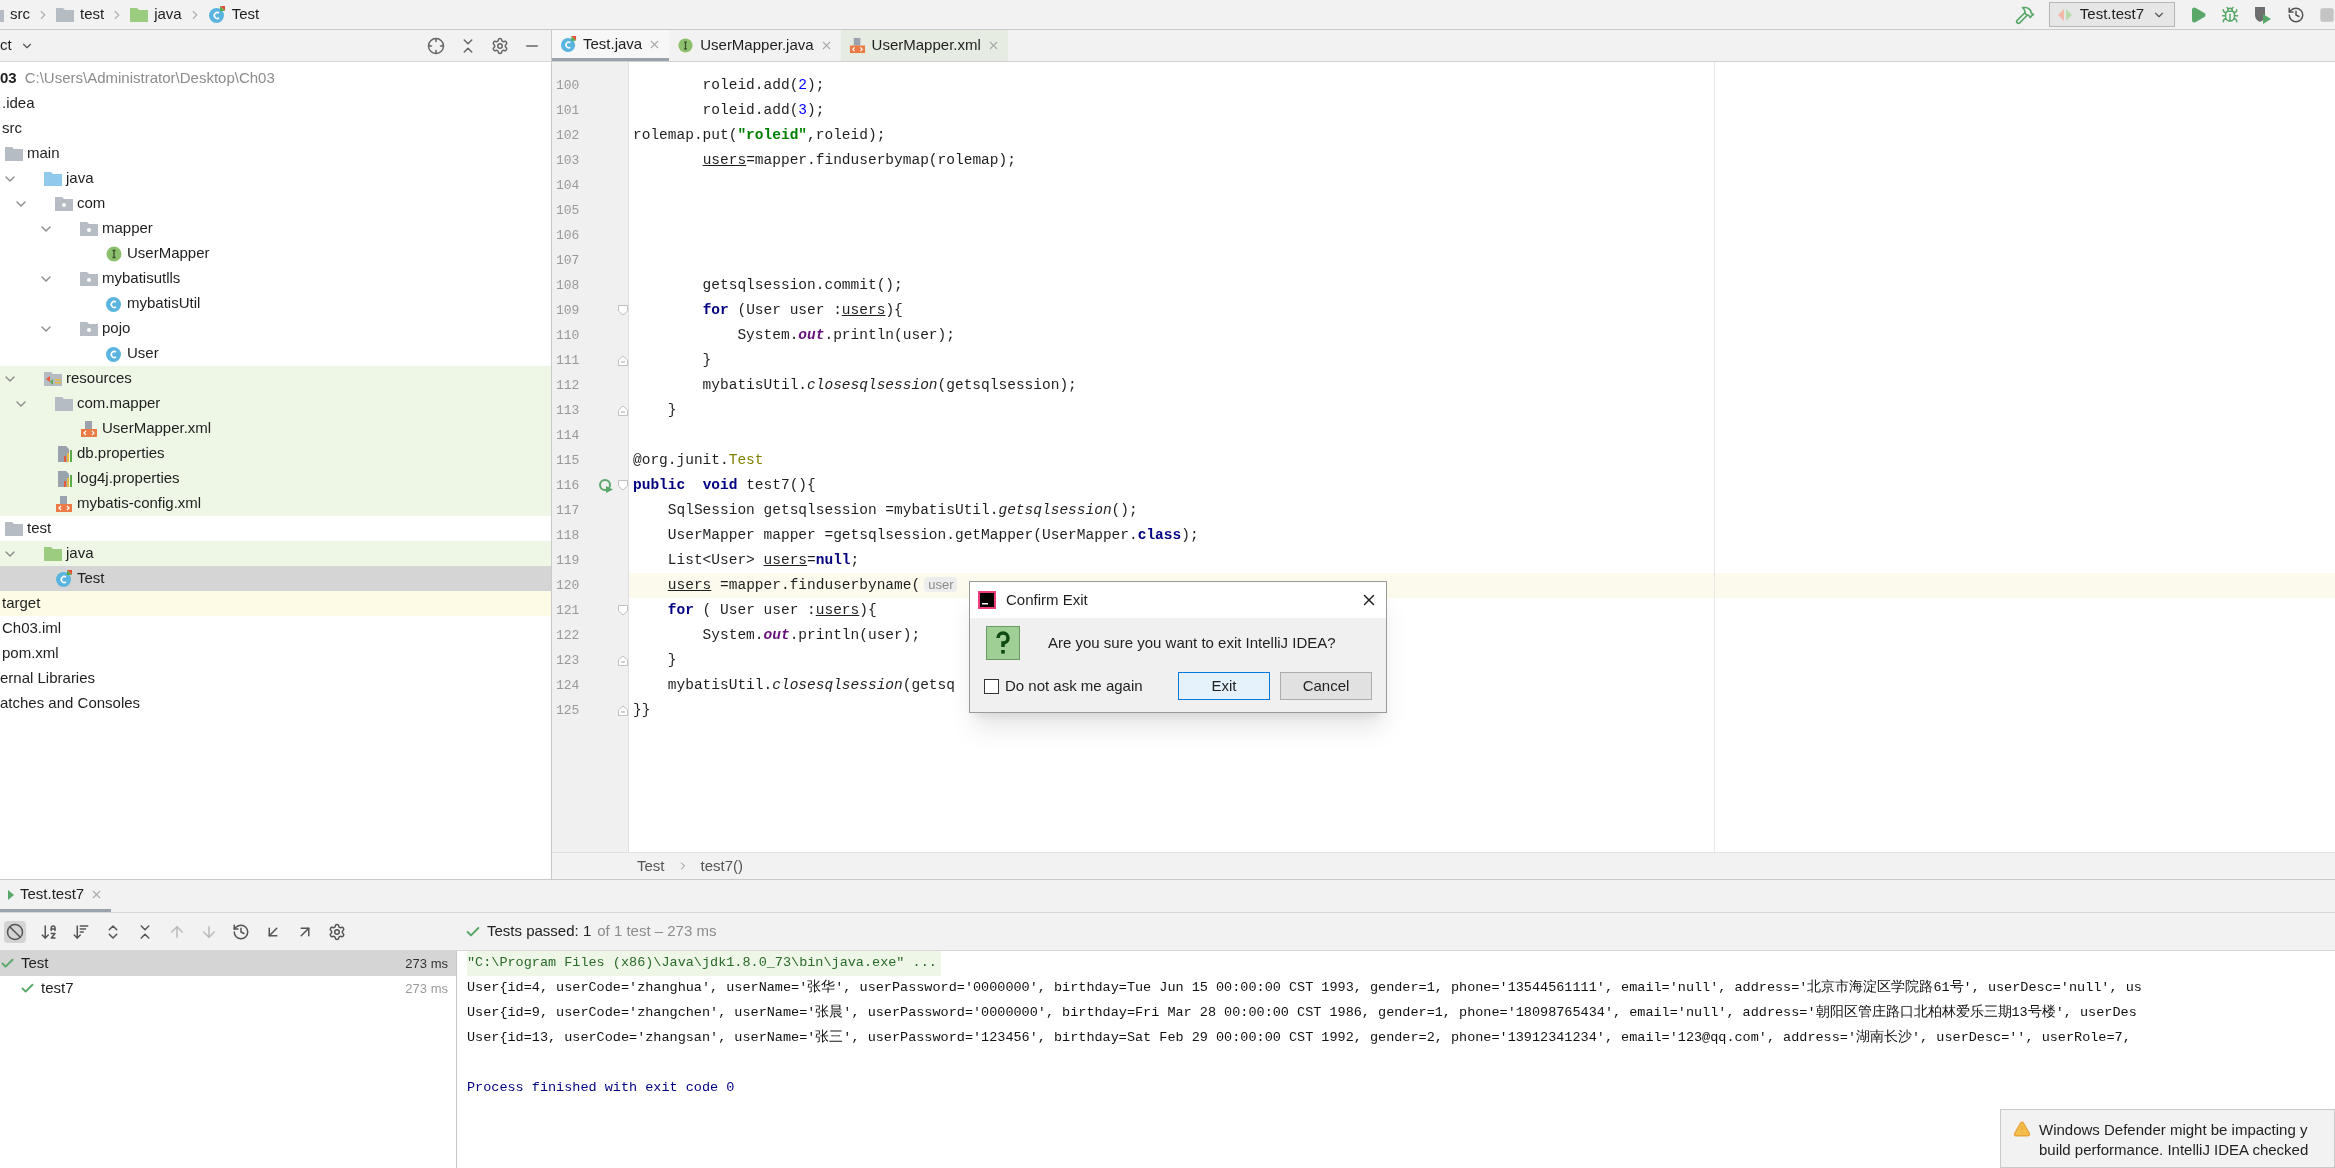 The height and width of the screenshot is (1168, 2335). I want to click on tree-item: Ch03.iml, so click(275, 628).